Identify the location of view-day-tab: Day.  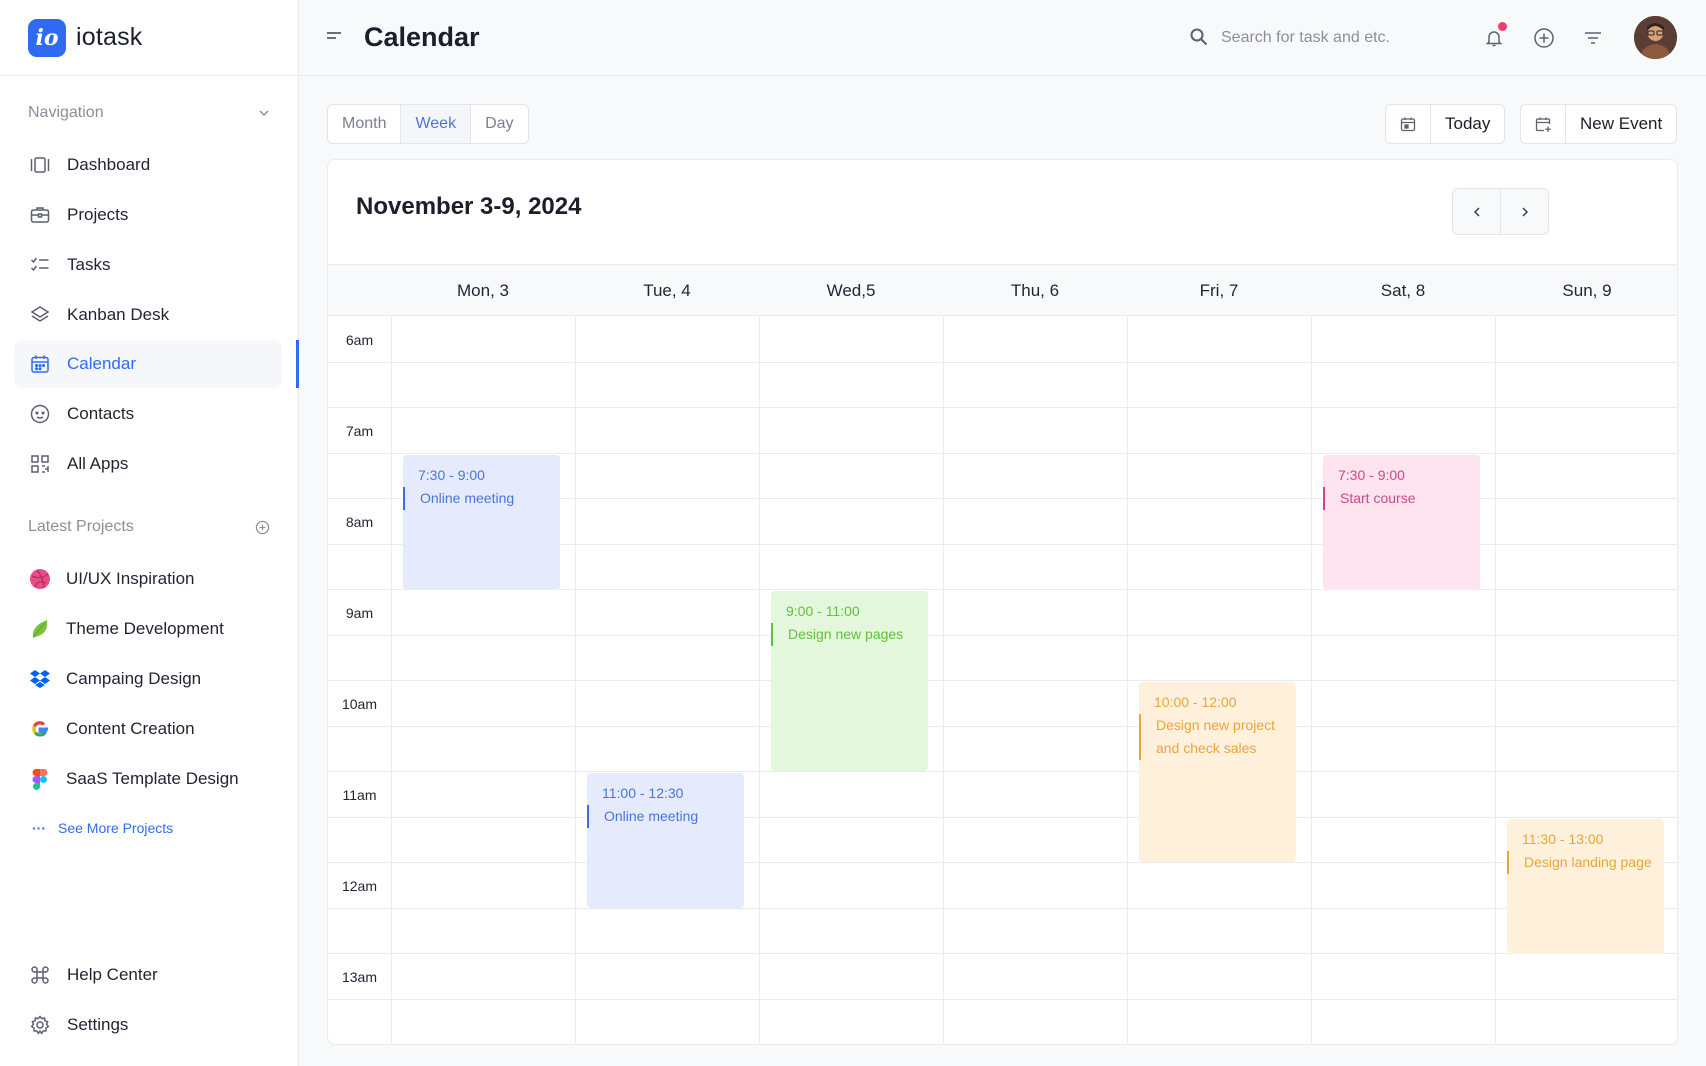
(499, 124).